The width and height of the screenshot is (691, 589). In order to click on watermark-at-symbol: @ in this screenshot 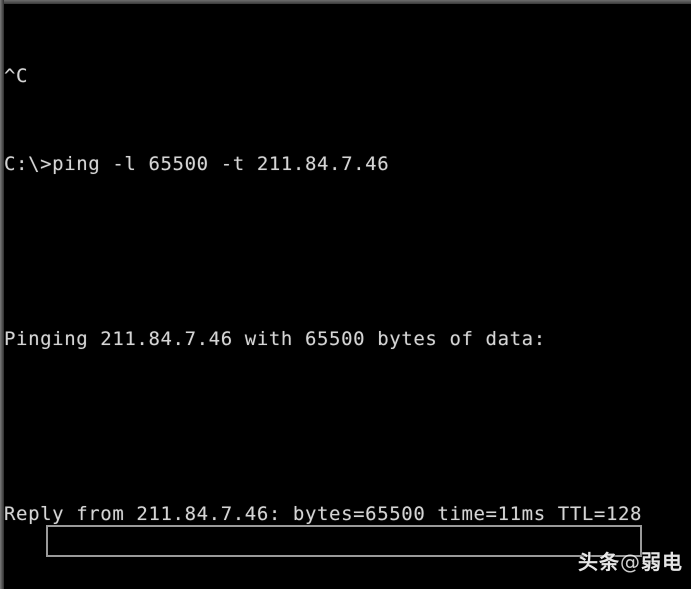, I will do `click(630, 562)`.